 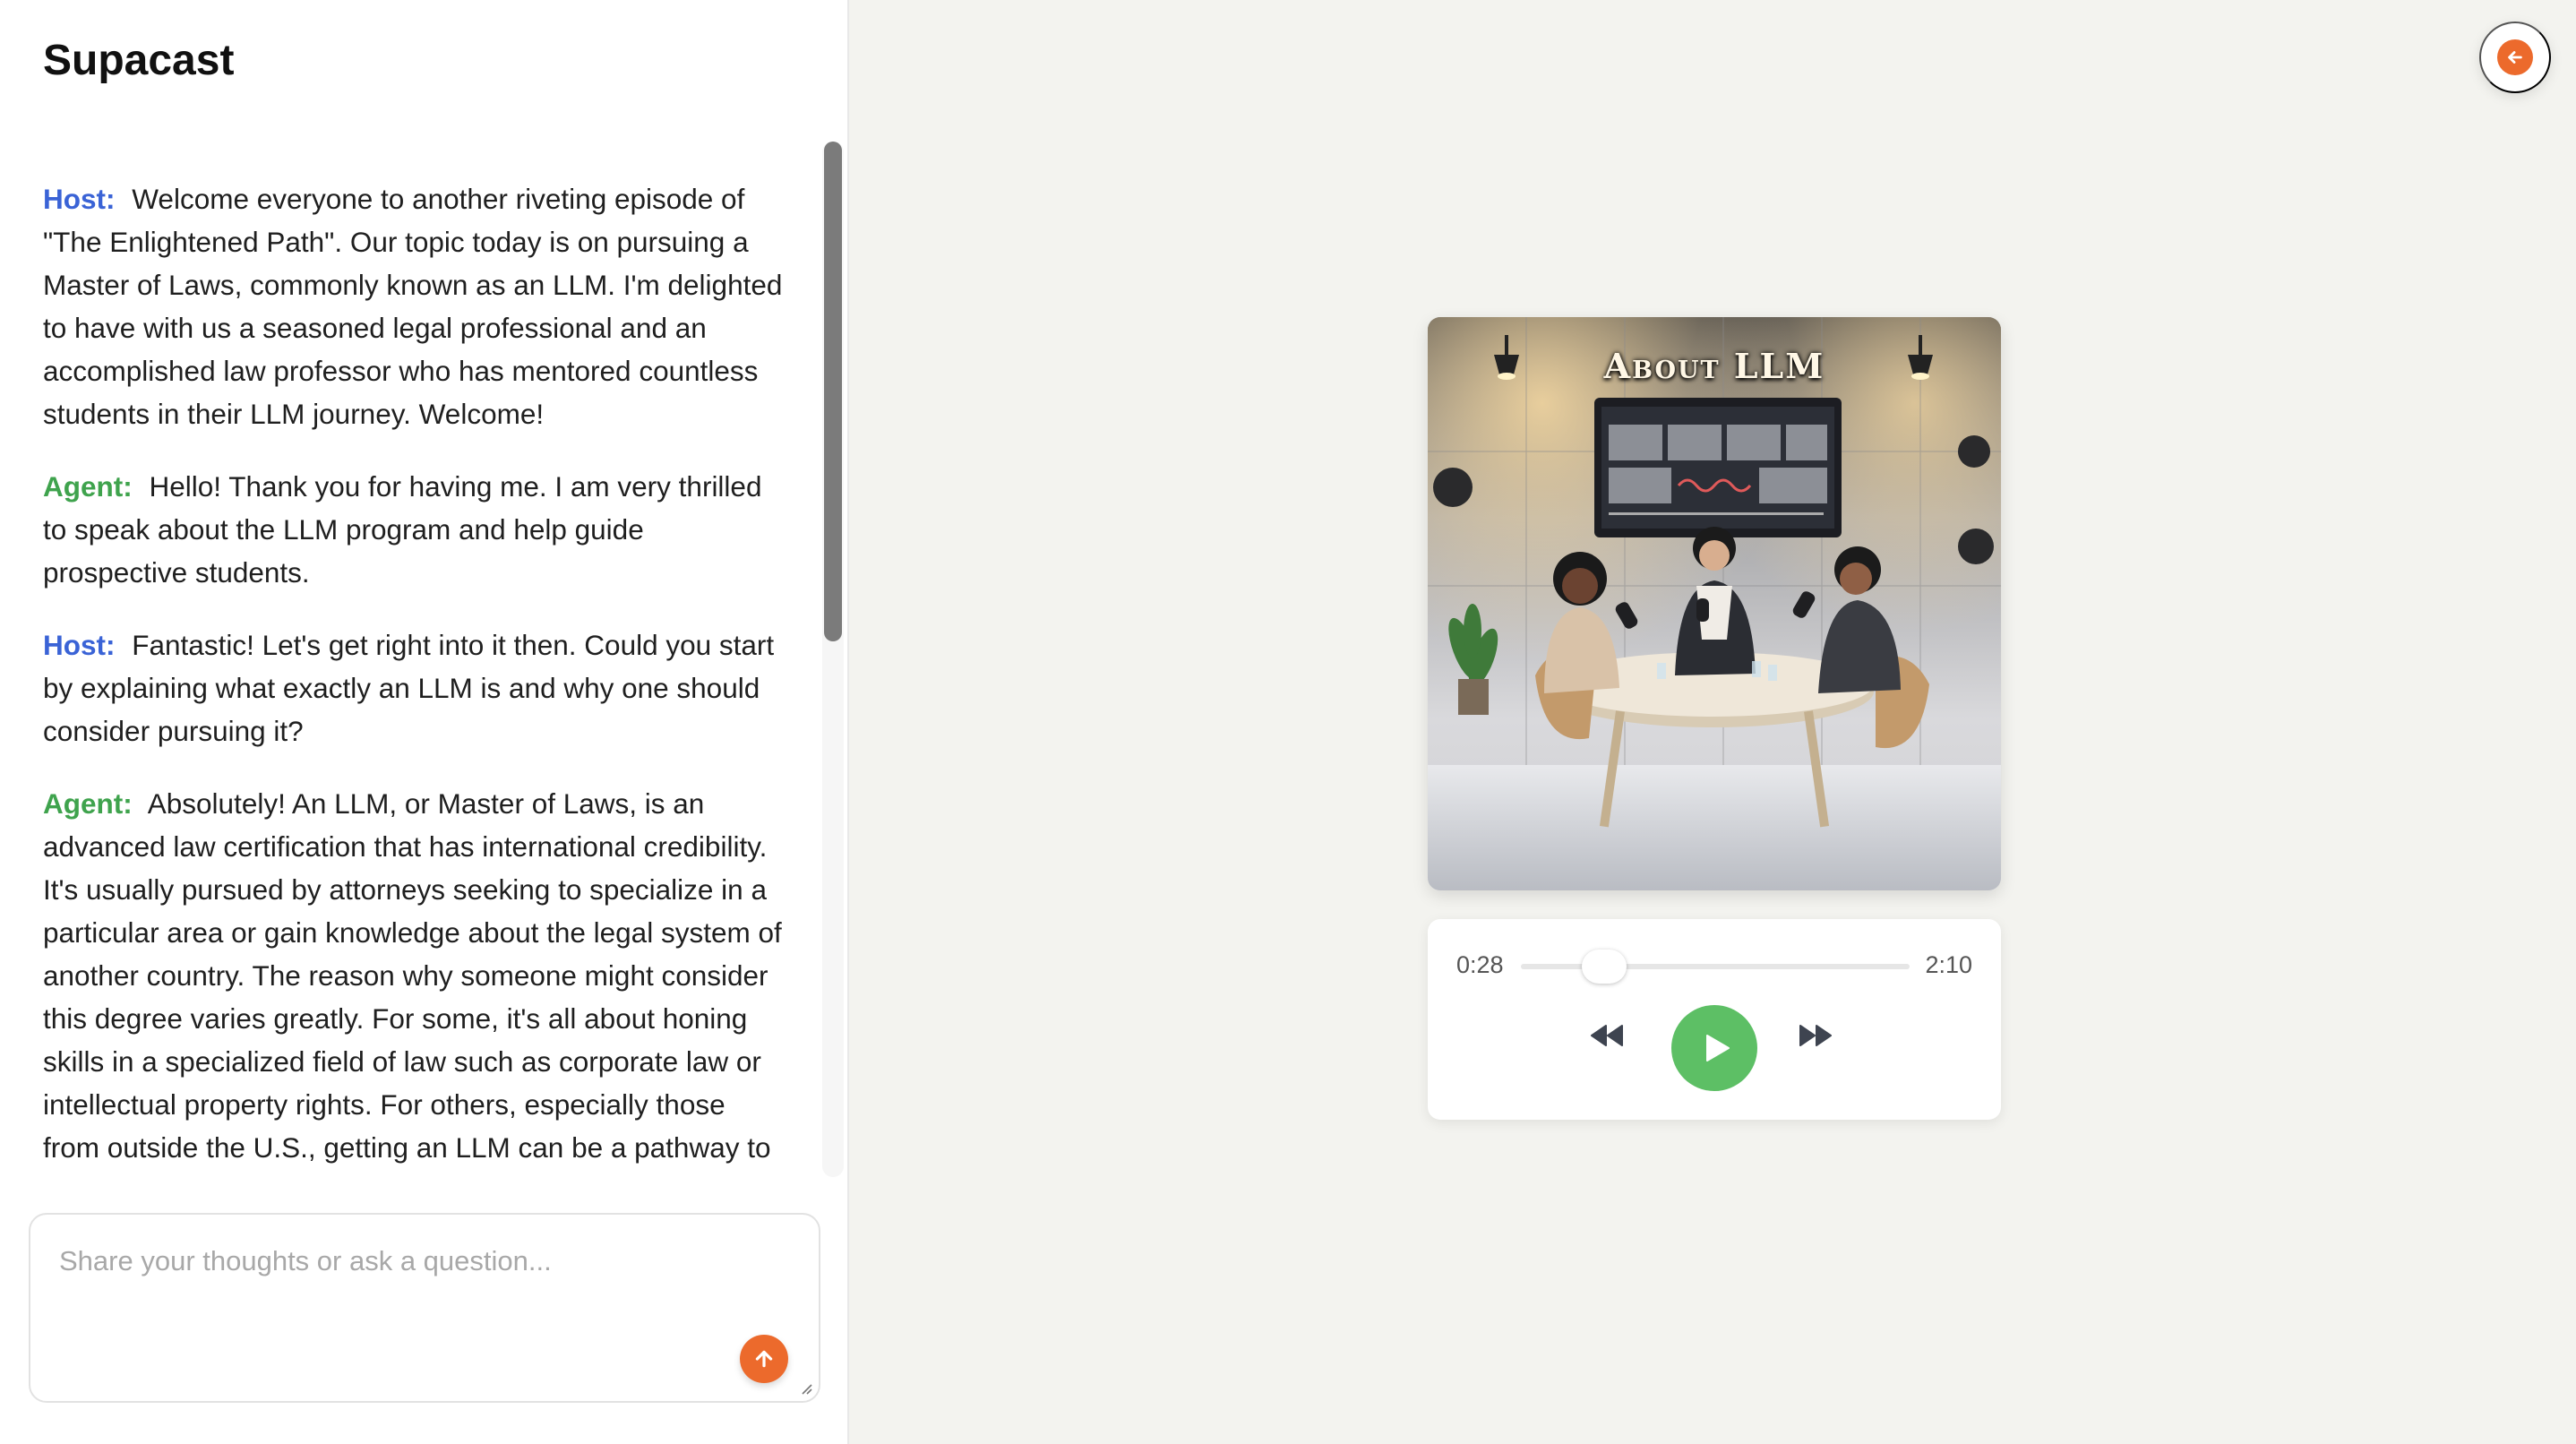 I want to click on arrow-left-icon, so click(x=2515, y=57).